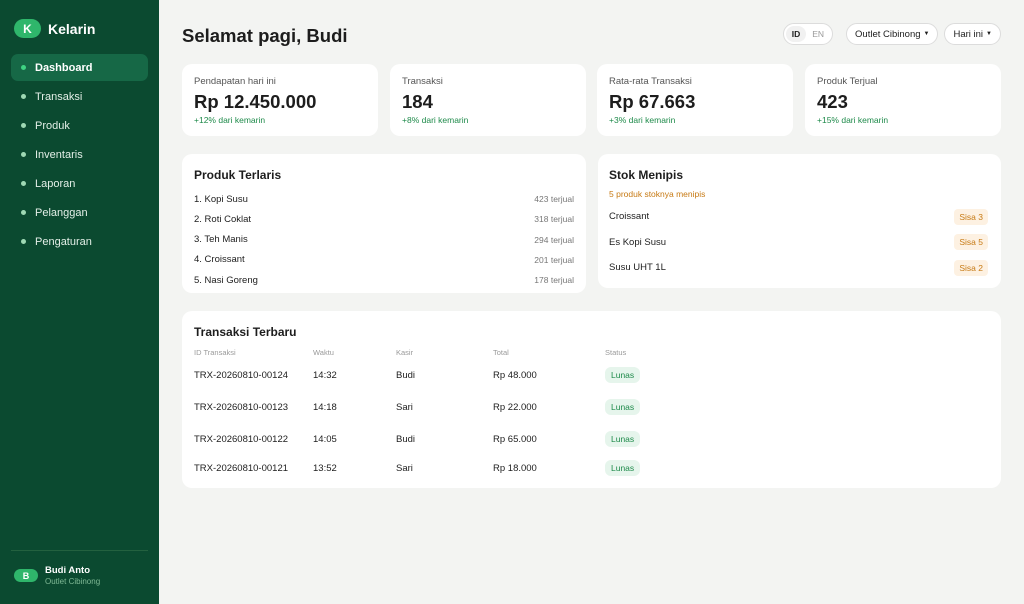  Describe the element at coordinates (73, 581) in the screenshot. I see `user-outlet: Outlet Cibinong` at that location.